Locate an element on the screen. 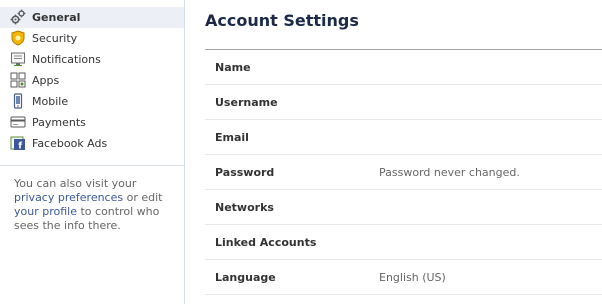 The image size is (602, 304). sidebar-item-label: Payments is located at coordinates (59, 122).